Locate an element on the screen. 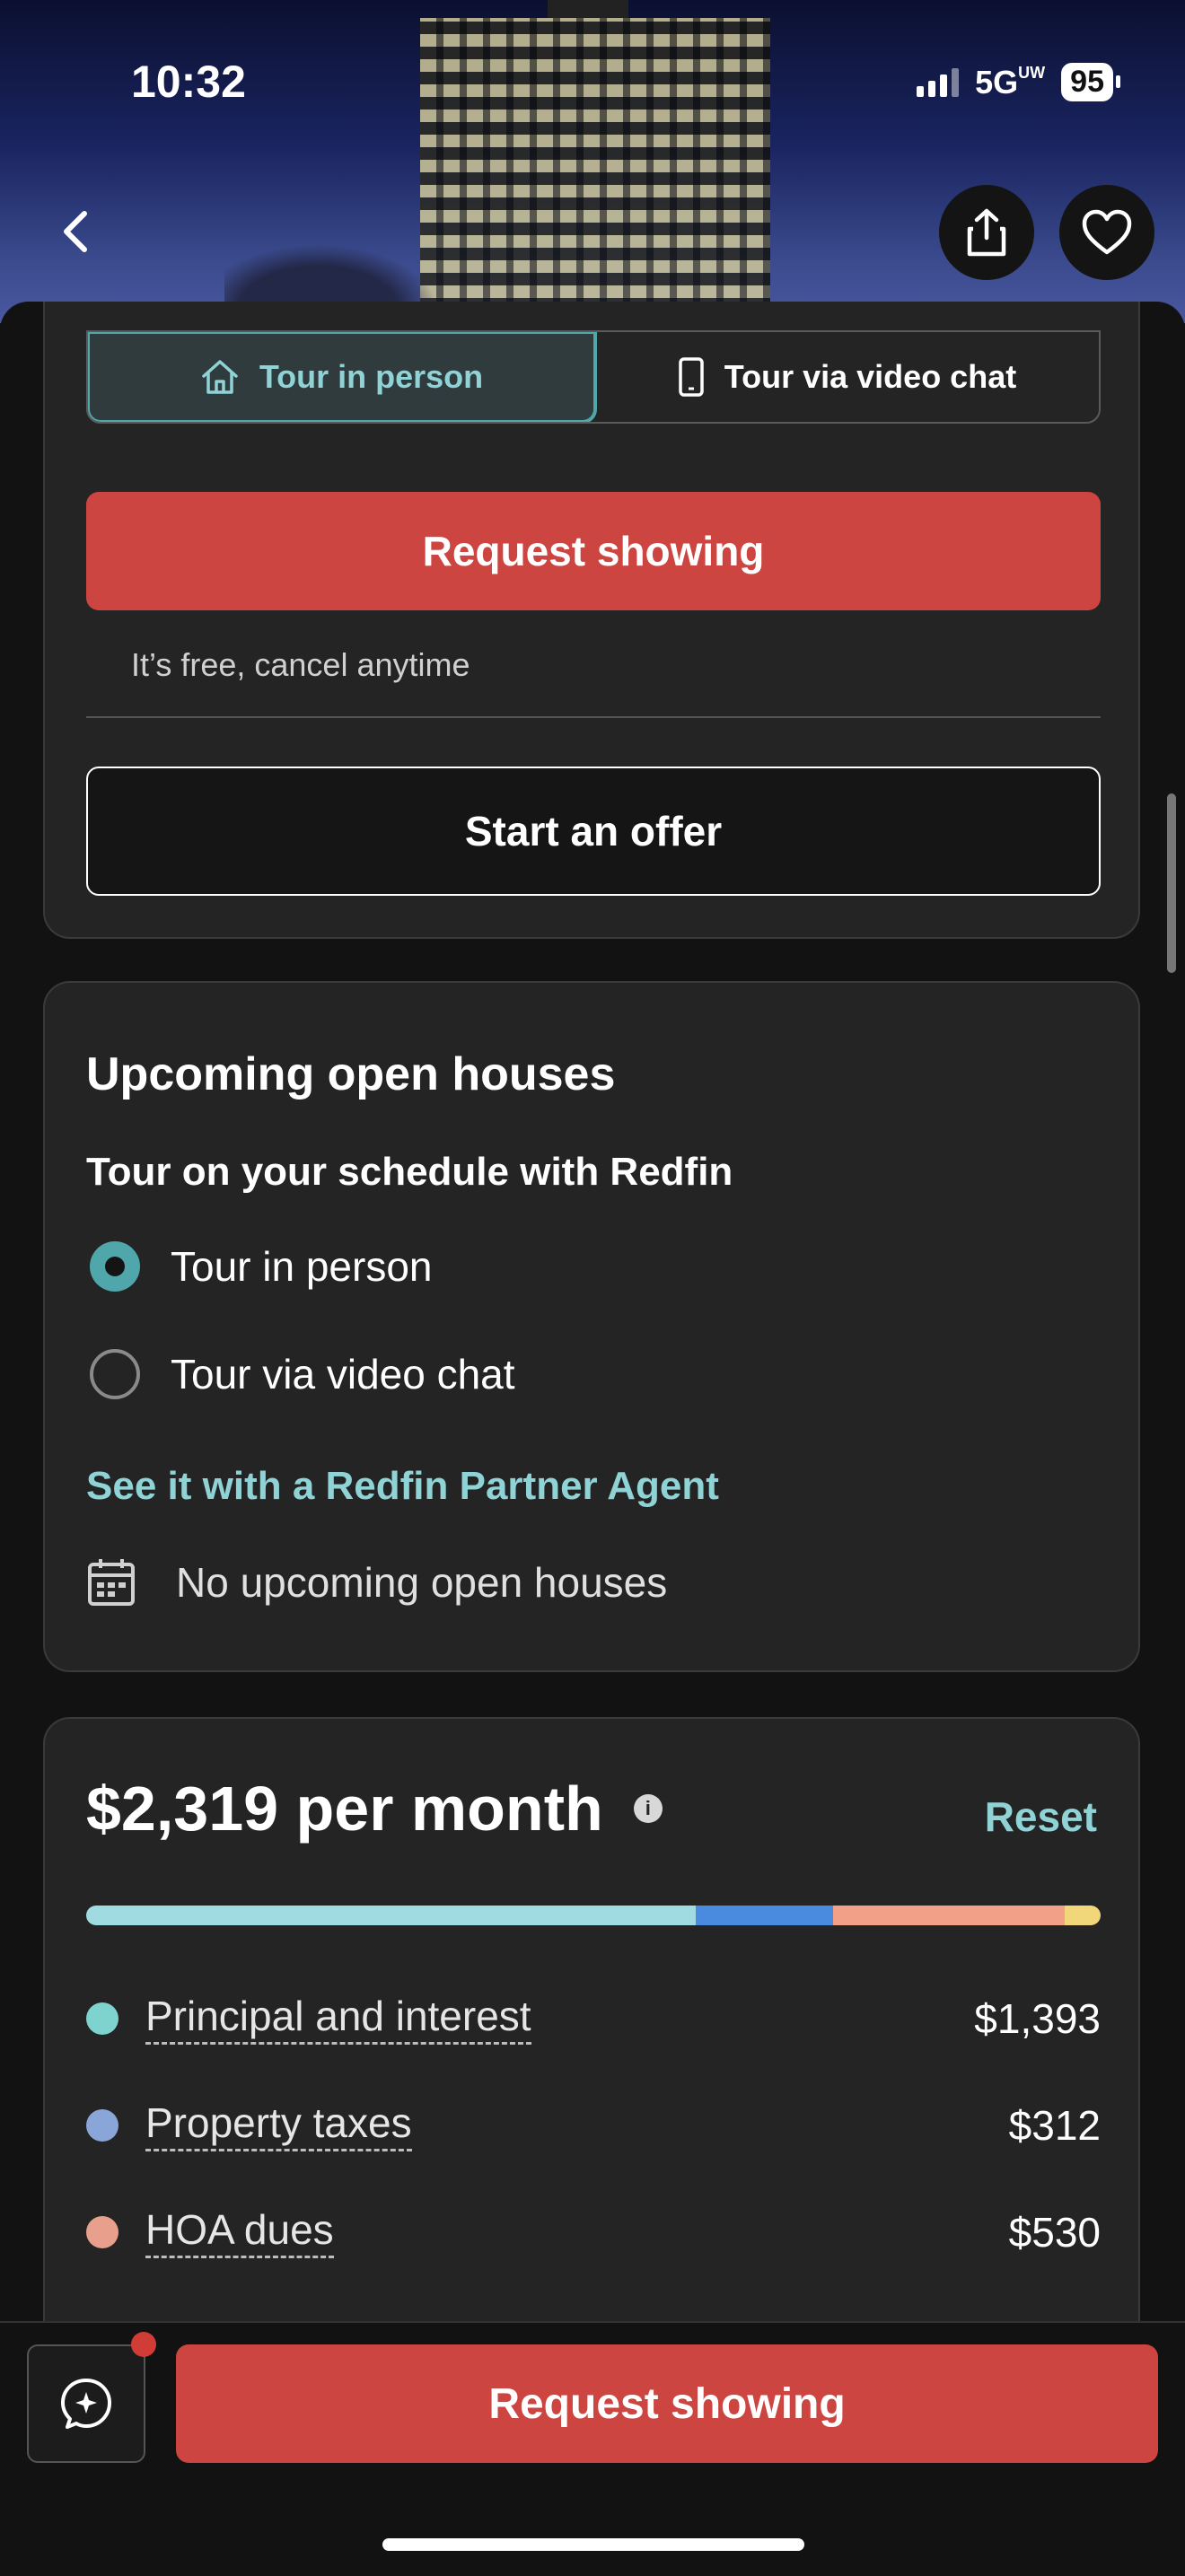  share-icon is located at coordinates (986, 232).